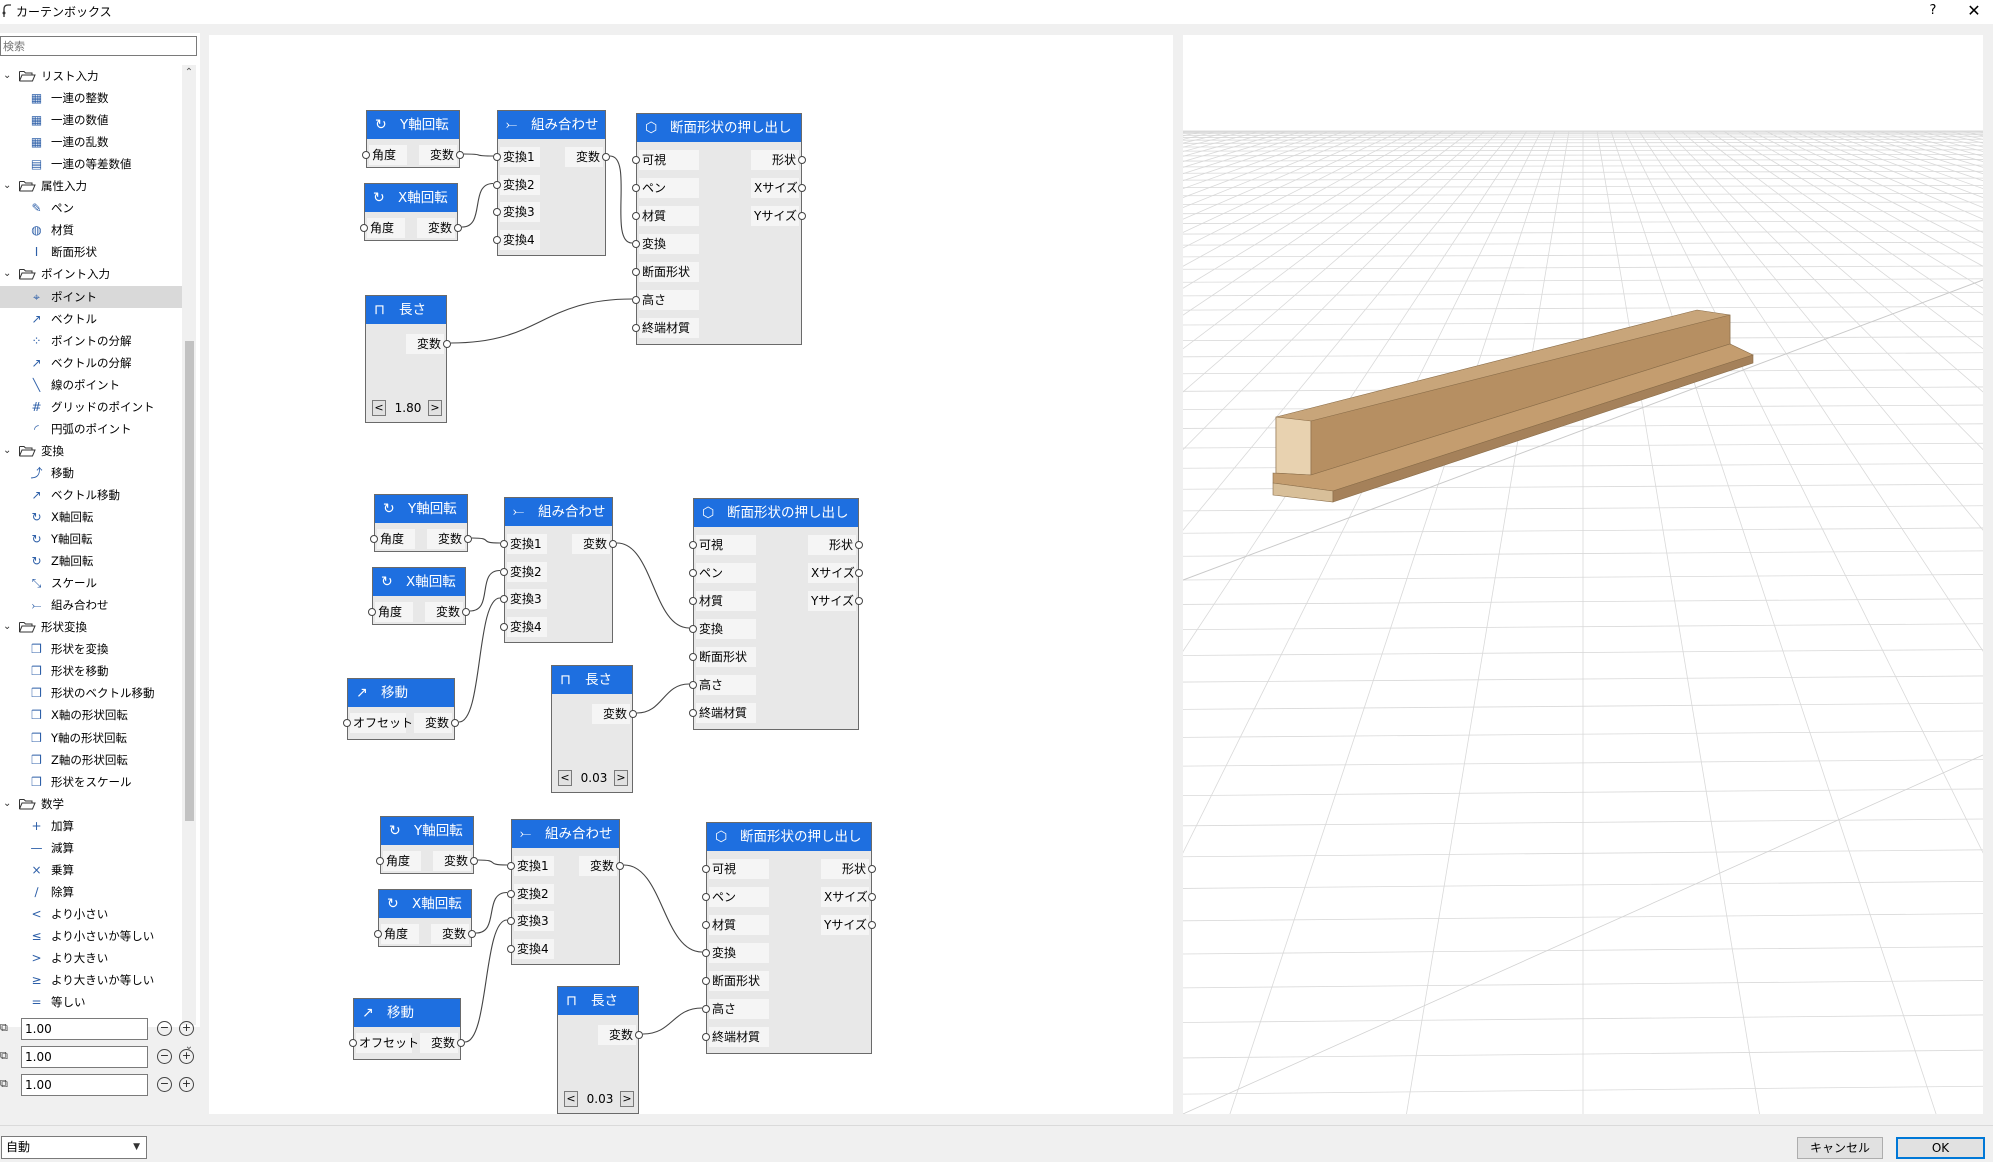 This screenshot has height=1162, width=1993. I want to click on graph2-combine-node: ⤚ 組み合わせ 変換1 変換2 変換3 変換4 変数, so click(558, 570).